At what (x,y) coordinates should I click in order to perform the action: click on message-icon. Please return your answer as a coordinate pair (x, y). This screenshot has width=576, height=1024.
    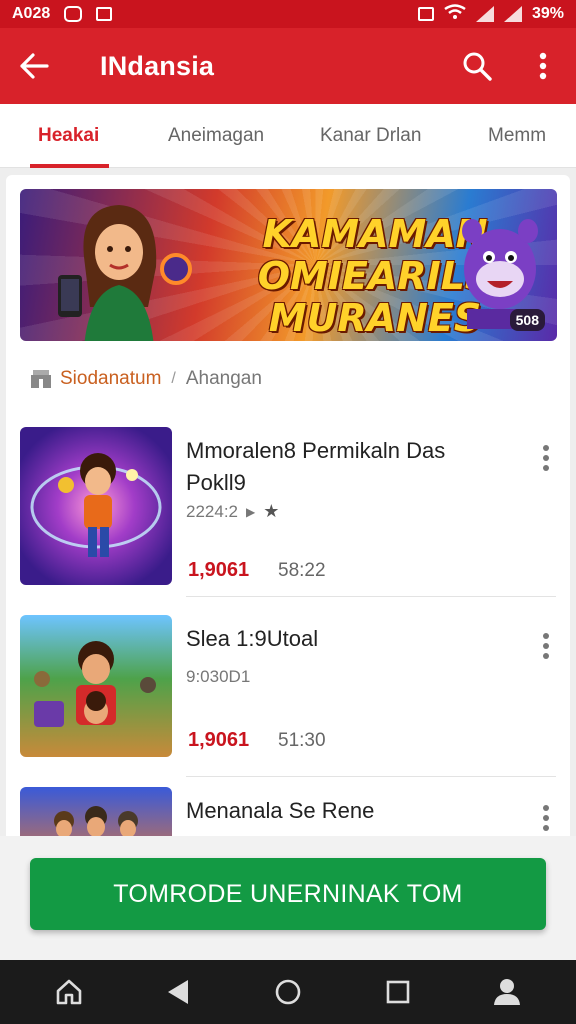
    Looking at the image, I should click on (104, 14).